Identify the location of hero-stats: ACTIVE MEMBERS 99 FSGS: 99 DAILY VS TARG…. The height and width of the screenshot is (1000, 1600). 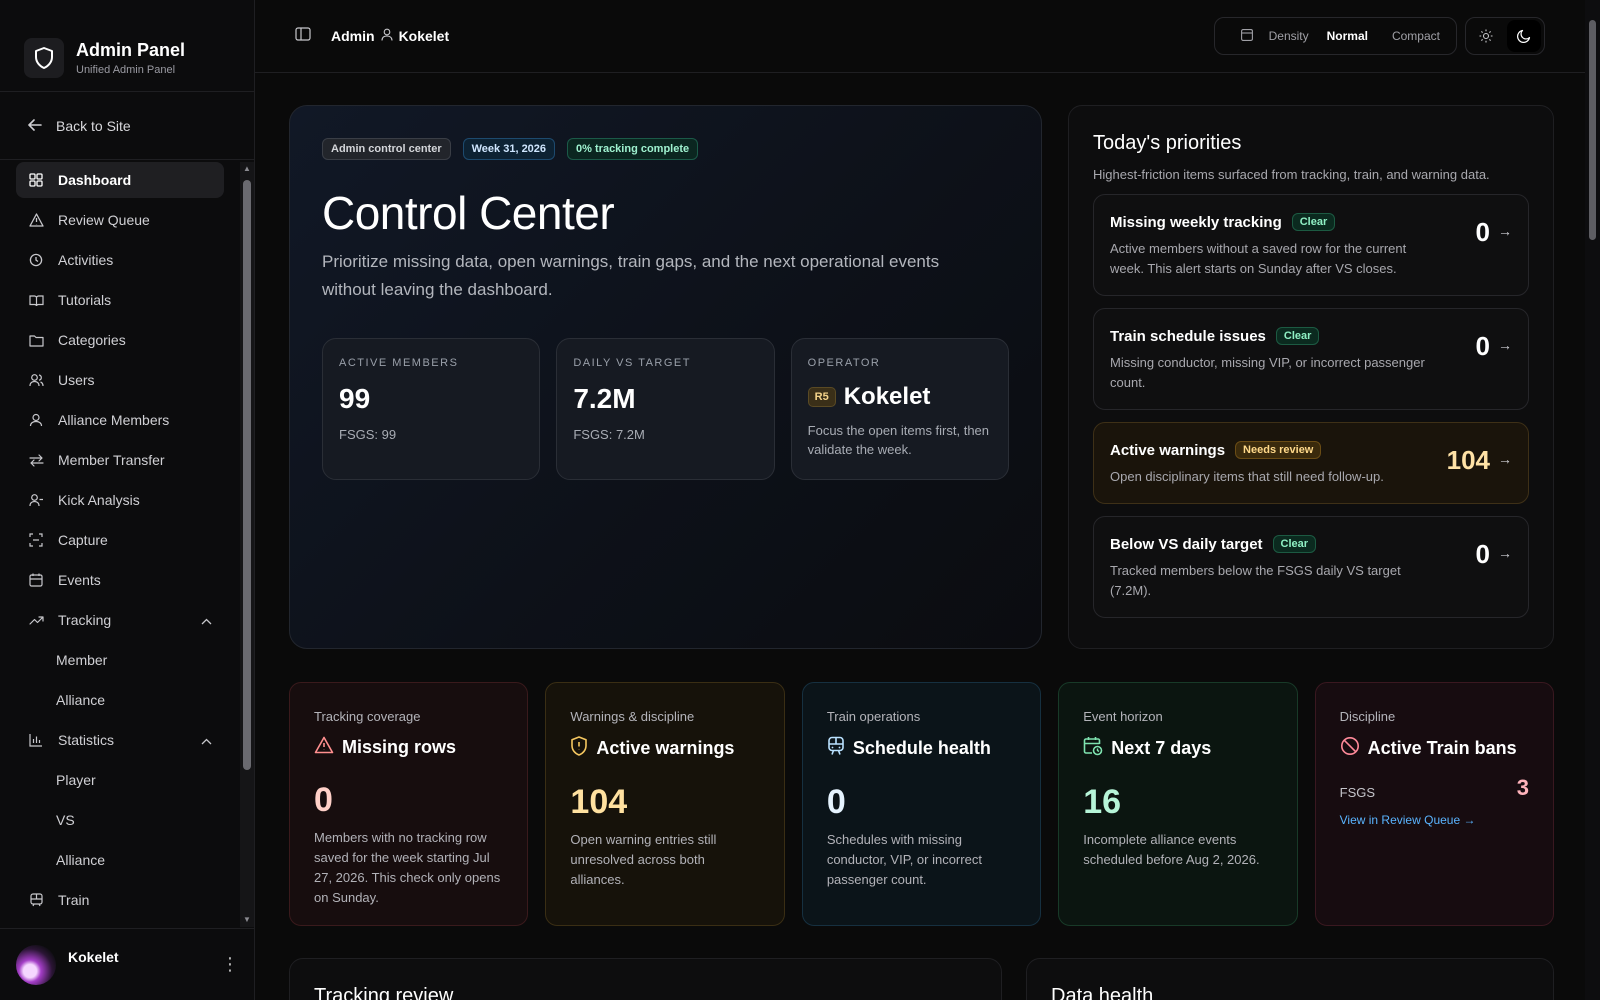
(665, 409).